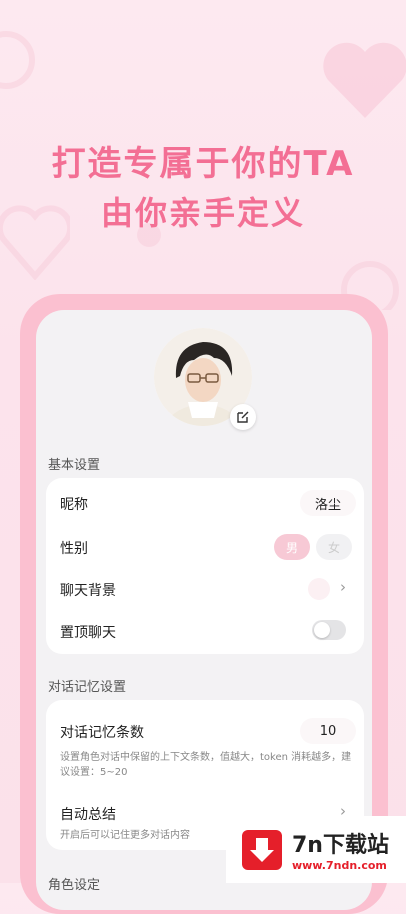  Describe the element at coordinates (74, 549) in the screenshot. I see `gender-label: 性别` at that location.